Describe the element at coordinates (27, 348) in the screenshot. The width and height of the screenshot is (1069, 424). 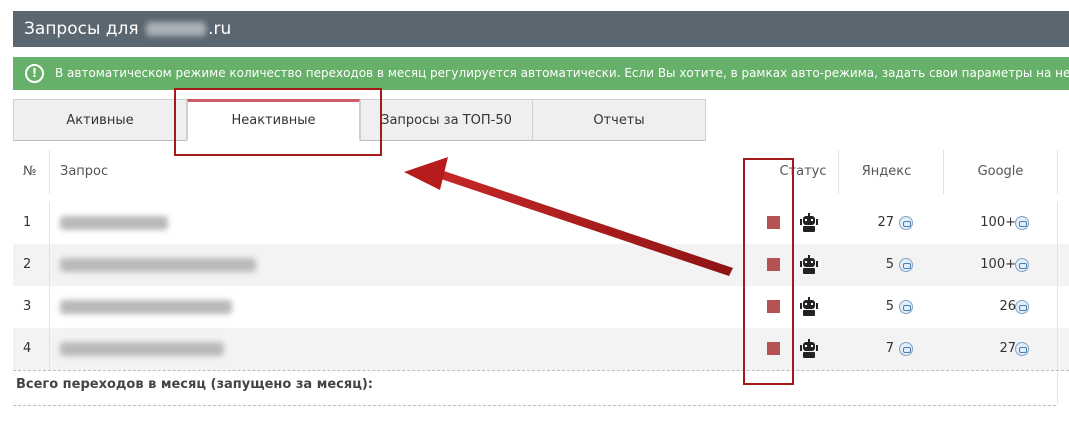
I see `row-number: 4` at that location.